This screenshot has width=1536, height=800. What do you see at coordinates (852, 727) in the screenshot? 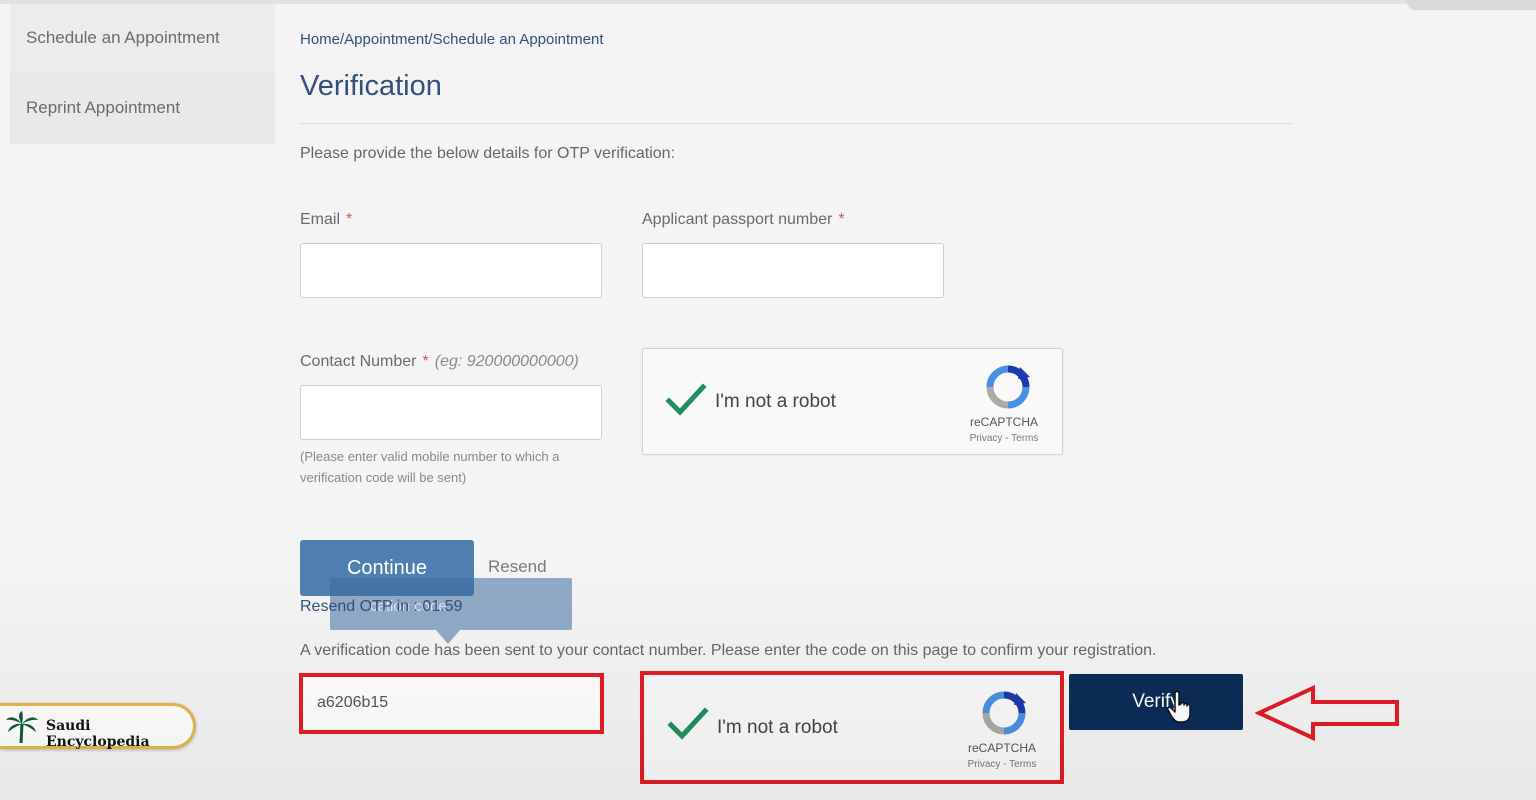
I see `highlight-box-captcha` at bounding box center [852, 727].